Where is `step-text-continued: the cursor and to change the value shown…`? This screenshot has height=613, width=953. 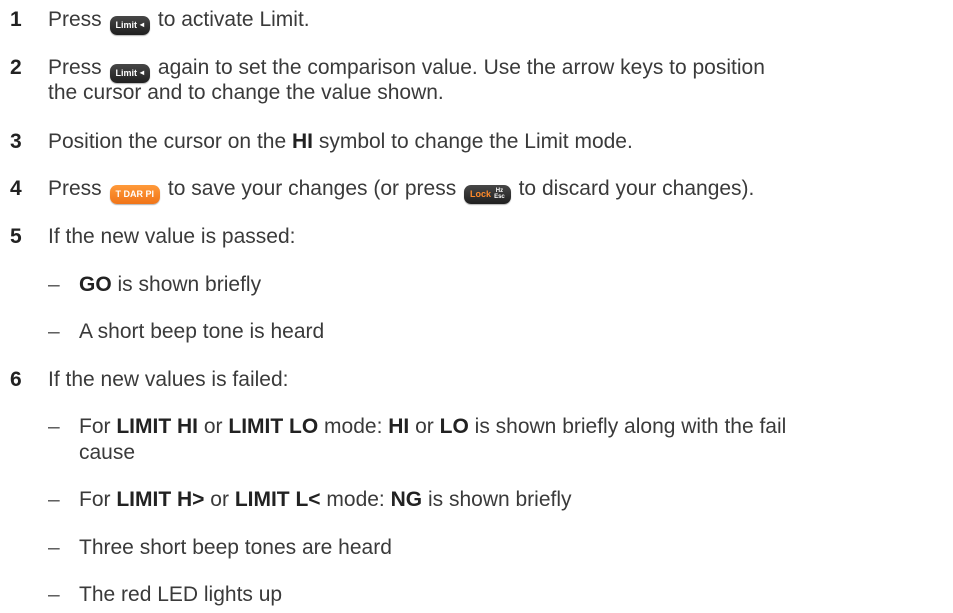
step-text-continued: the cursor and to change the value shown… is located at coordinates (246, 92).